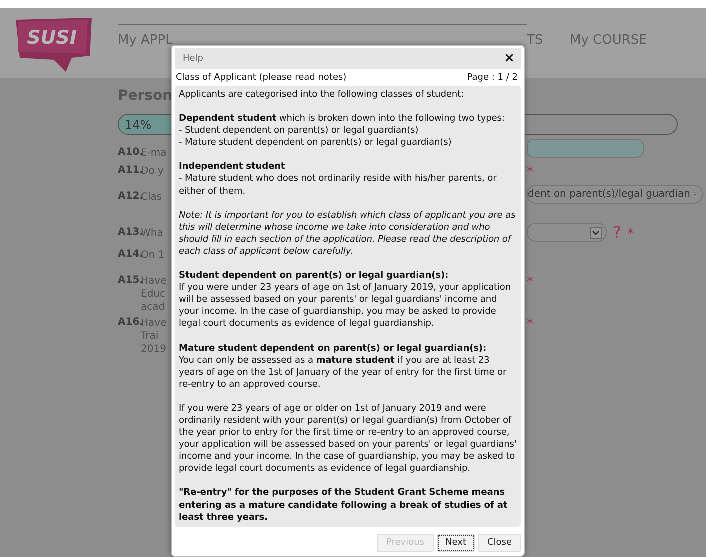 This screenshot has height=557, width=706. Describe the element at coordinates (609, 36) in the screenshot. I see `nav-tab: My COURSE` at that location.